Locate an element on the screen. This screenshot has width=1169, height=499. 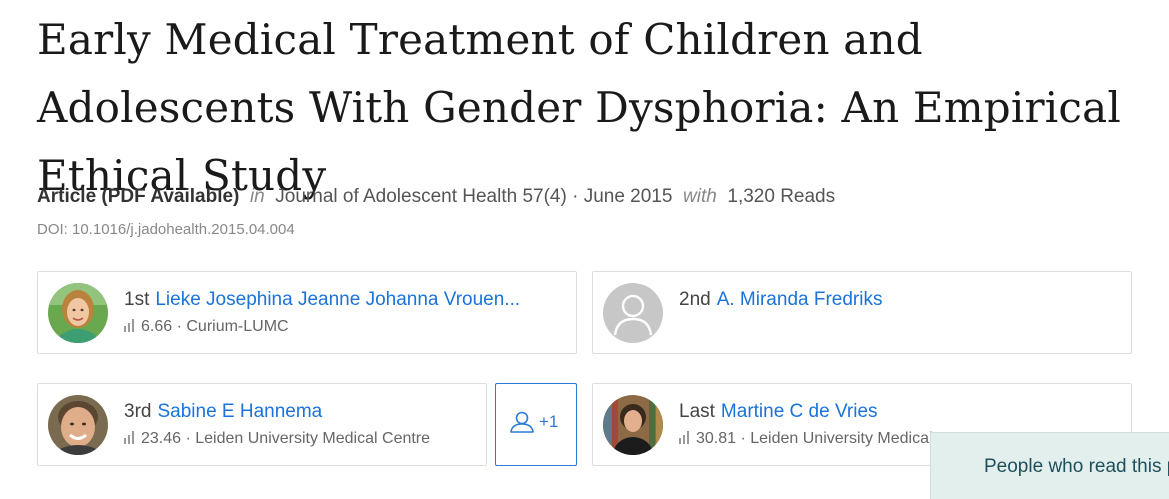
author-2-line: 2nd A. Miranda Fredriks is located at coordinates (780, 300).